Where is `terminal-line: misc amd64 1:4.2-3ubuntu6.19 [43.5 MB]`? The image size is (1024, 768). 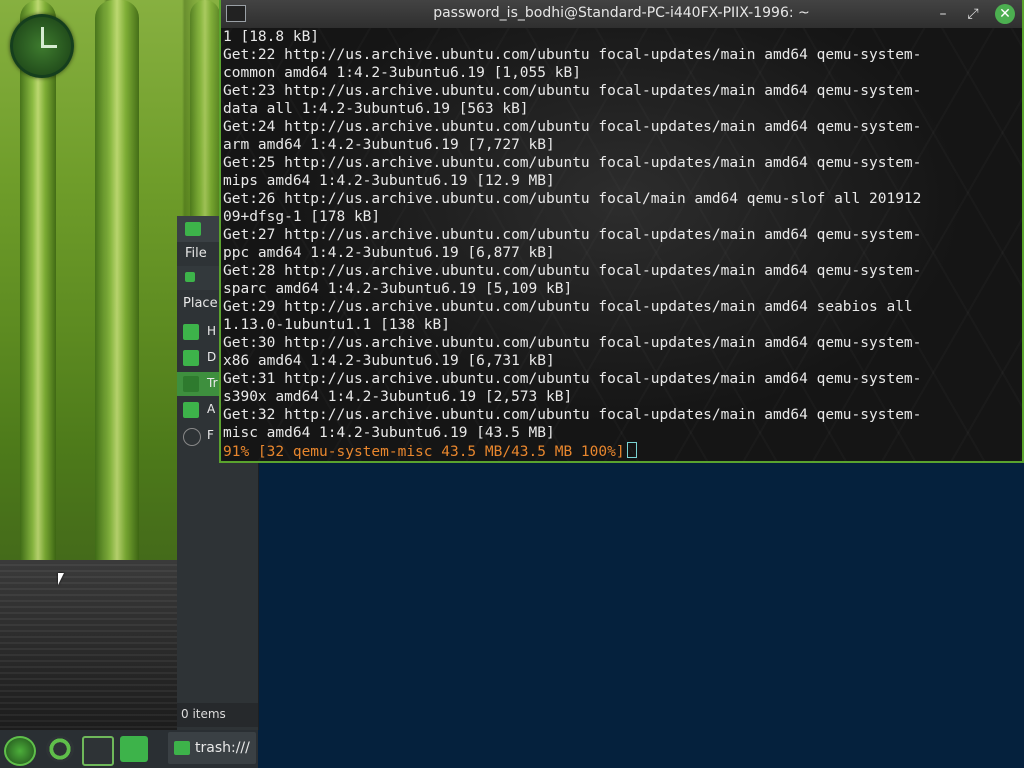
terminal-line: misc amd64 1:4.2-3ubuntu6.19 [43.5 MB] is located at coordinates (389, 433).